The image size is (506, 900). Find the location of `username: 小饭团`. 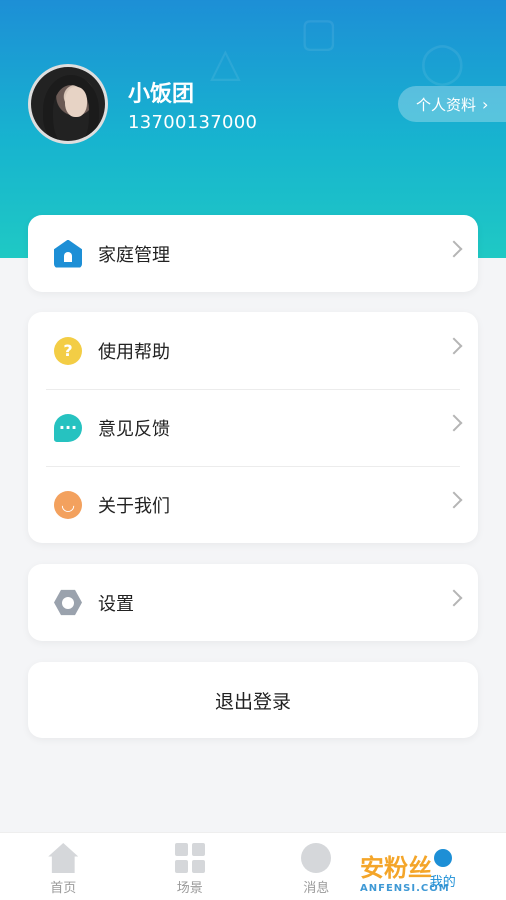

username: 小饭团 is located at coordinates (161, 94).